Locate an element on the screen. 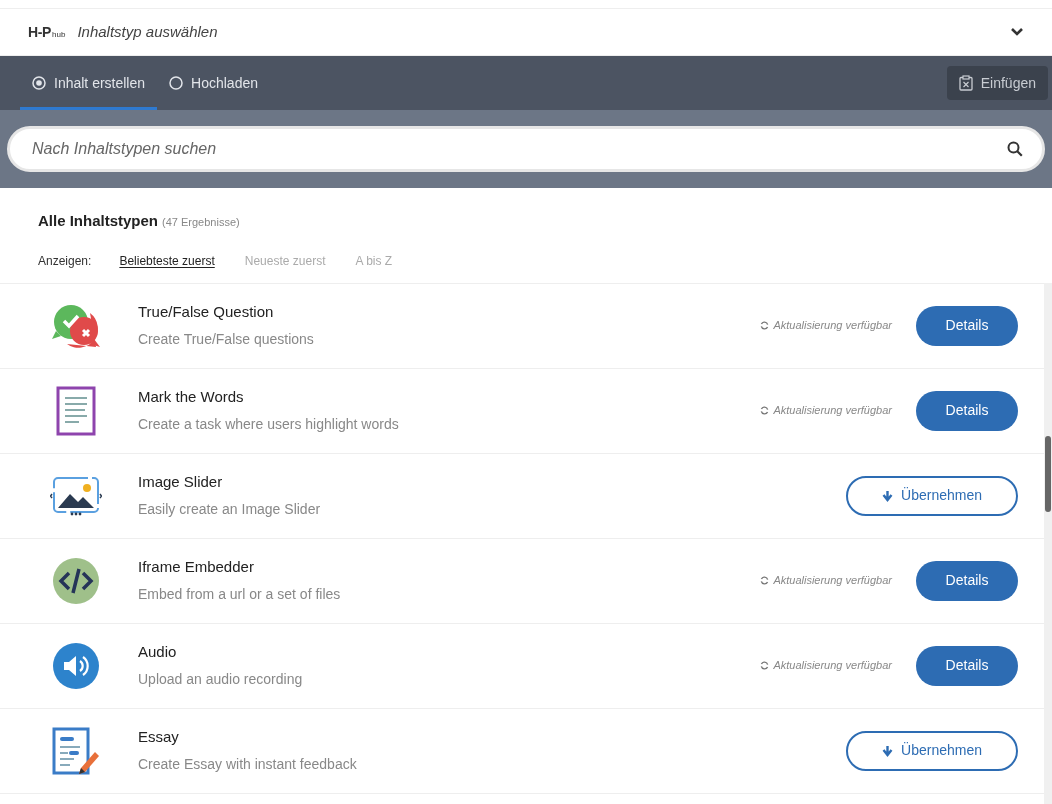  content-type-title: Audio is located at coordinates (158, 652).